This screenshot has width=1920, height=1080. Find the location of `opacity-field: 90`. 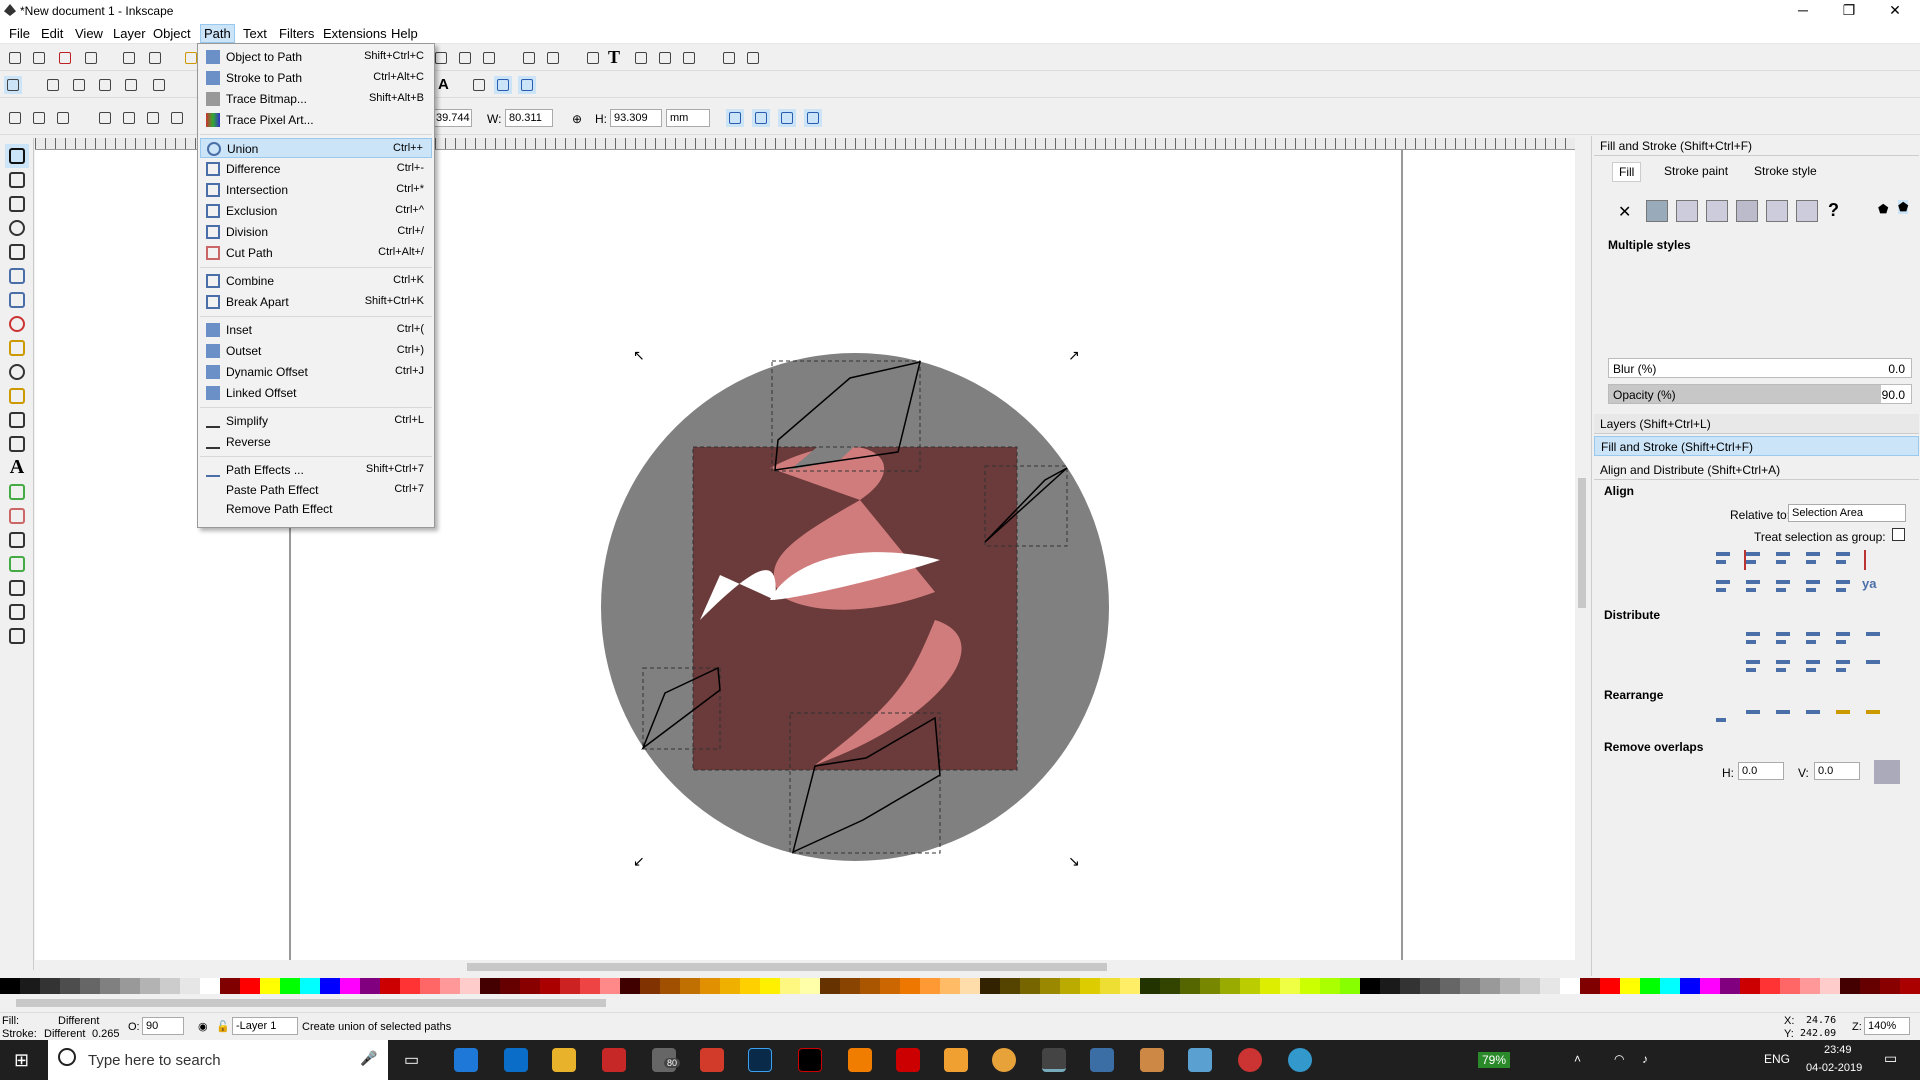

opacity-field: 90 is located at coordinates (163, 1026).